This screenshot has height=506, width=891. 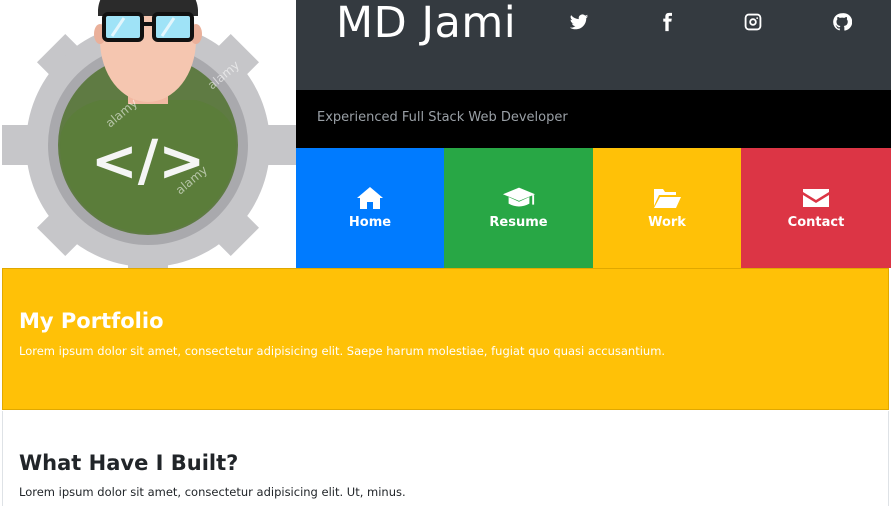 I want to click on nav-label: Contact, so click(x=816, y=222).